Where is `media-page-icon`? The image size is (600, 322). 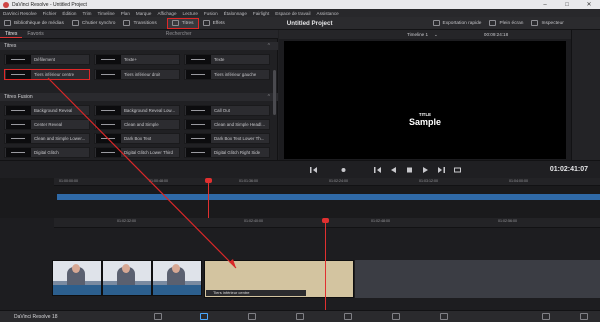
media-page-icon is located at coordinates (158, 316).